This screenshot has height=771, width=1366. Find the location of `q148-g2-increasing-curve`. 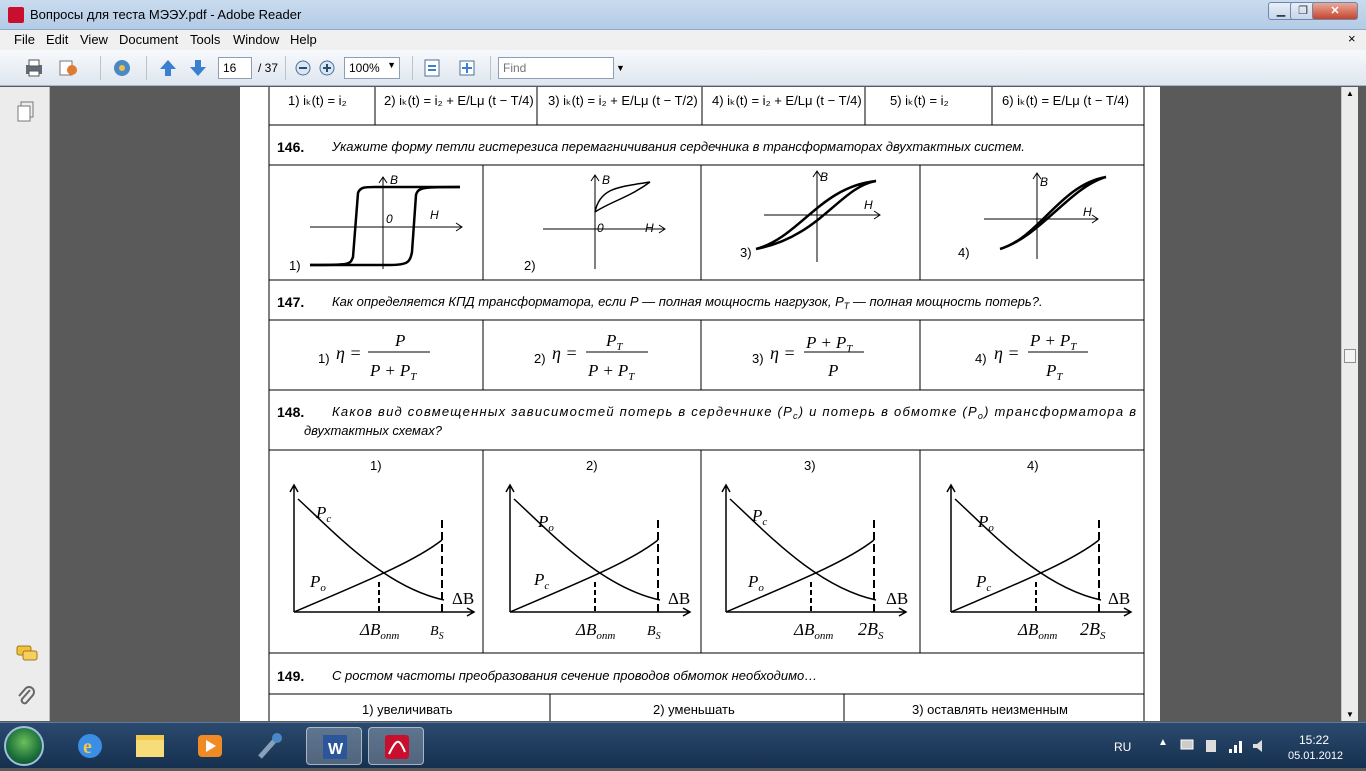

q148-g2-increasing-curve is located at coordinates (584, 576).